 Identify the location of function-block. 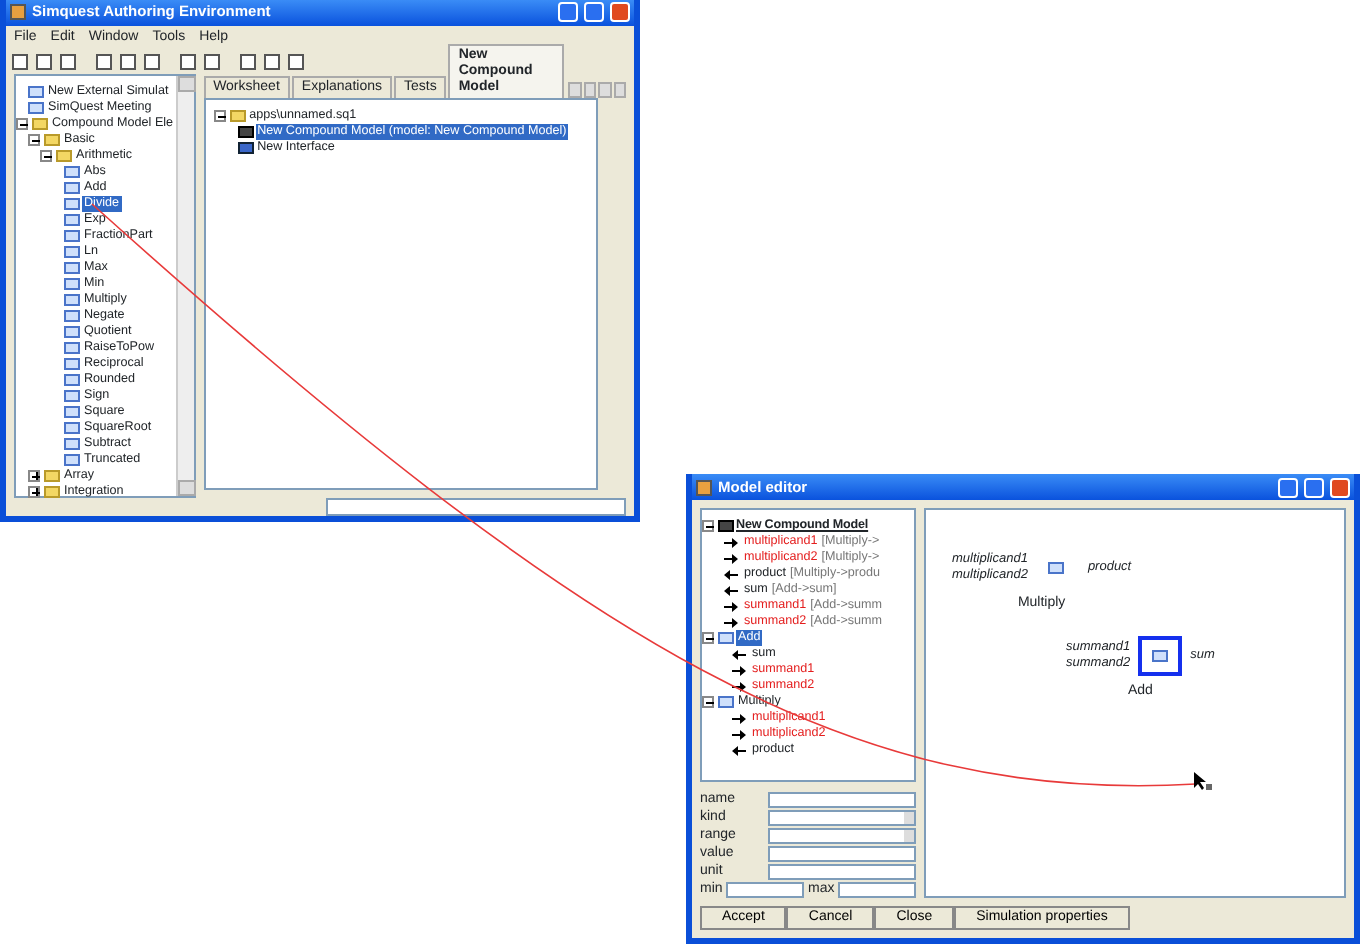
(1160, 656).